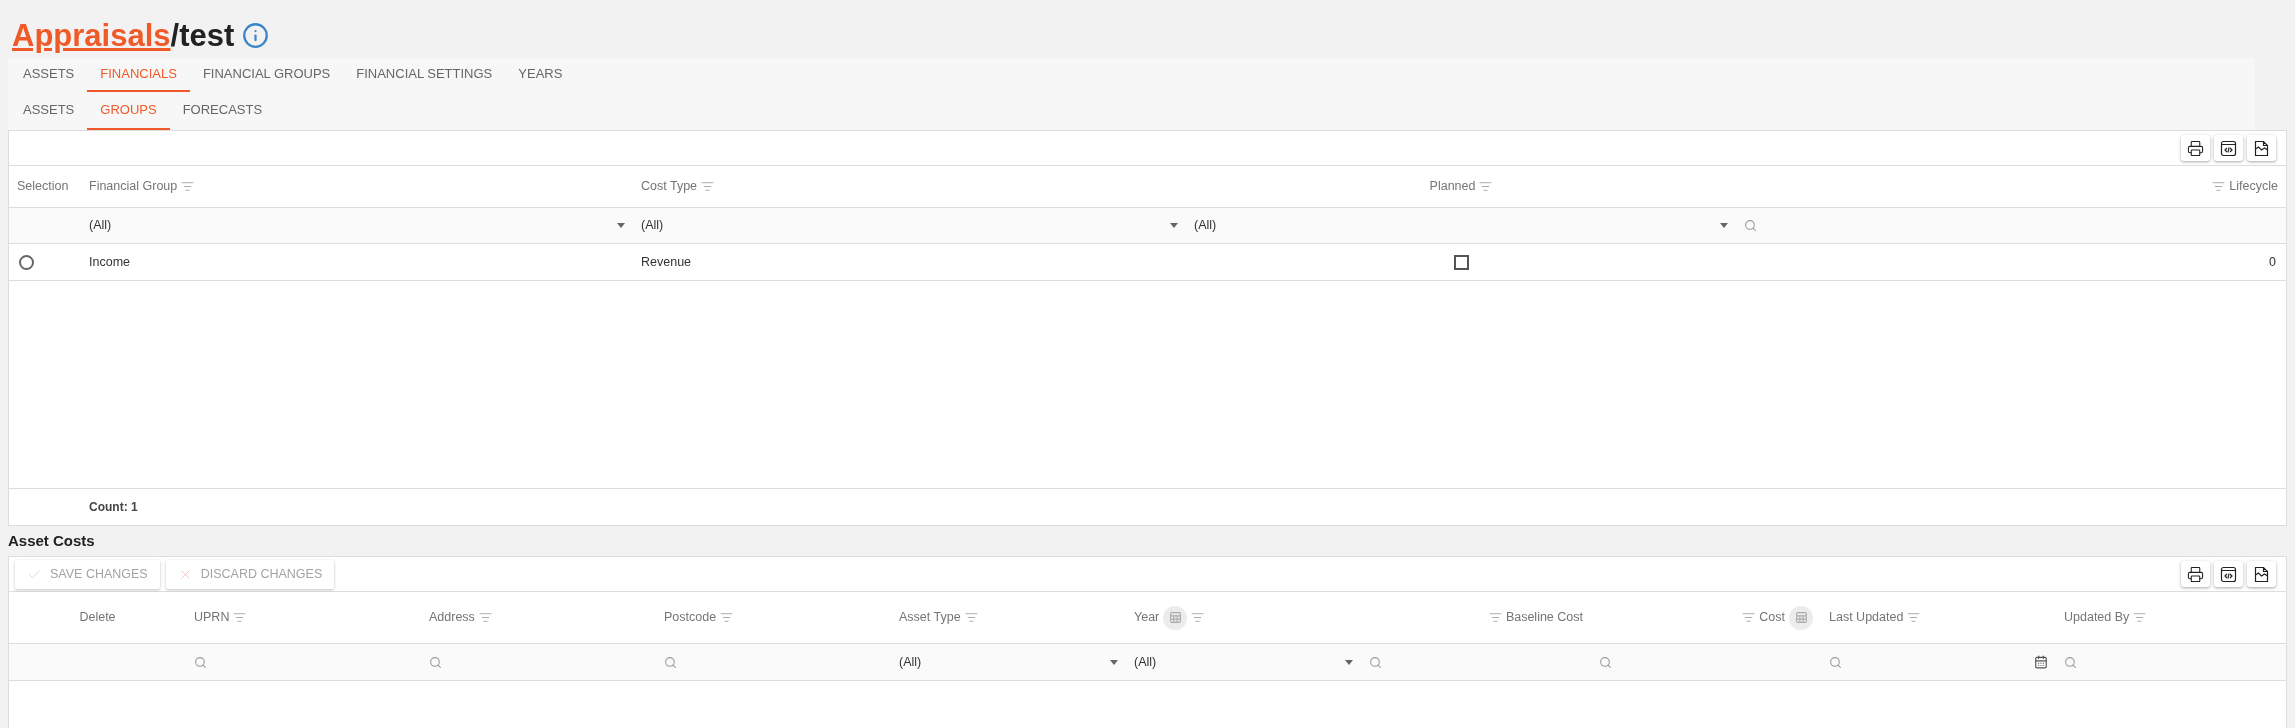 The width and height of the screenshot is (2295, 728). I want to click on section-title: Asset Costs, so click(51, 540).